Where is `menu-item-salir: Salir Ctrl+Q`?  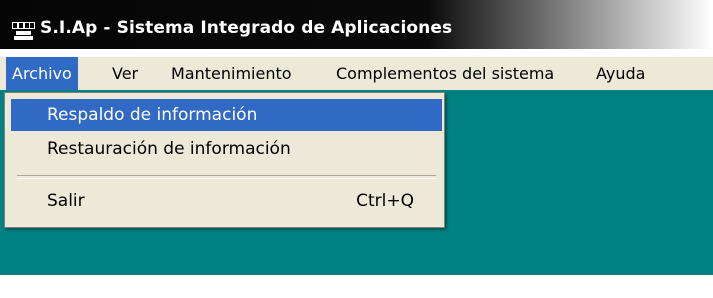
menu-item-salir: Salir Ctrl+Q is located at coordinates (226, 201).